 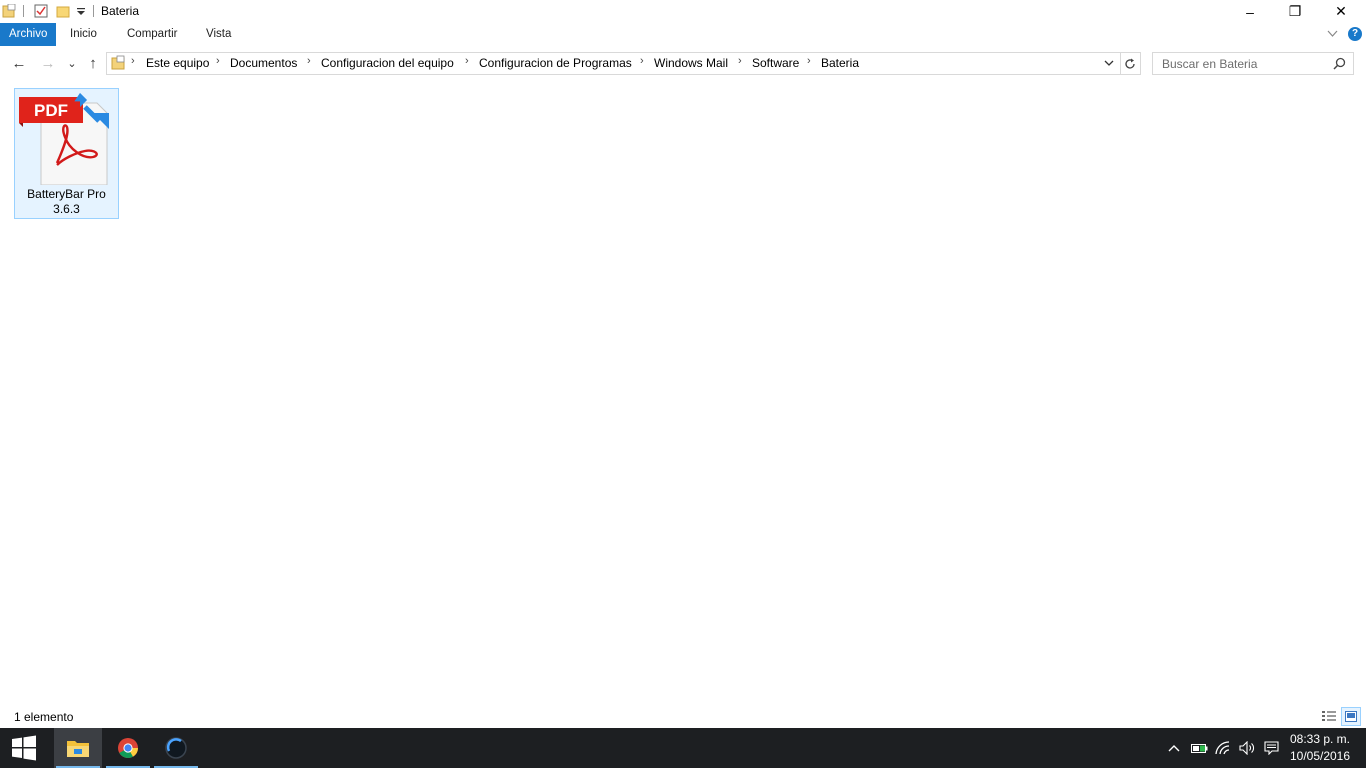 What do you see at coordinates (683, 748) in the screenshot?
I see `taskbar: 08:33 p. m. 10/05/2016` at bounding box center [683, 748].